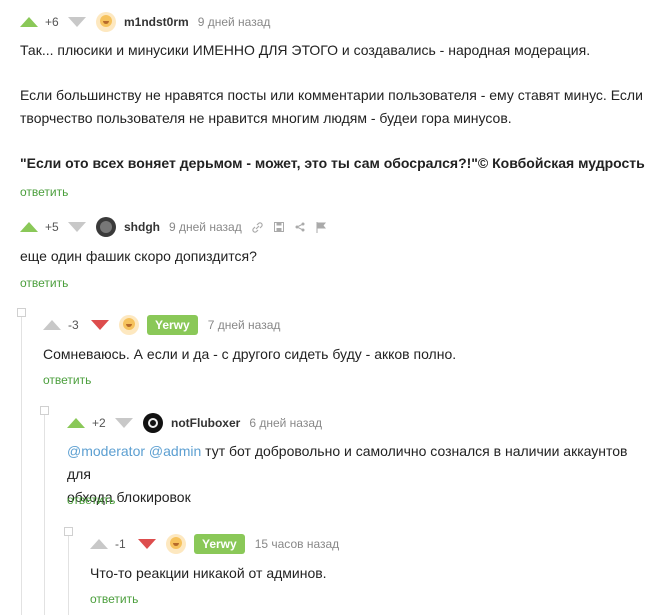 This screenshot has height=615, width=650. I want to click on comment-rating: -3, so click(73, 325).